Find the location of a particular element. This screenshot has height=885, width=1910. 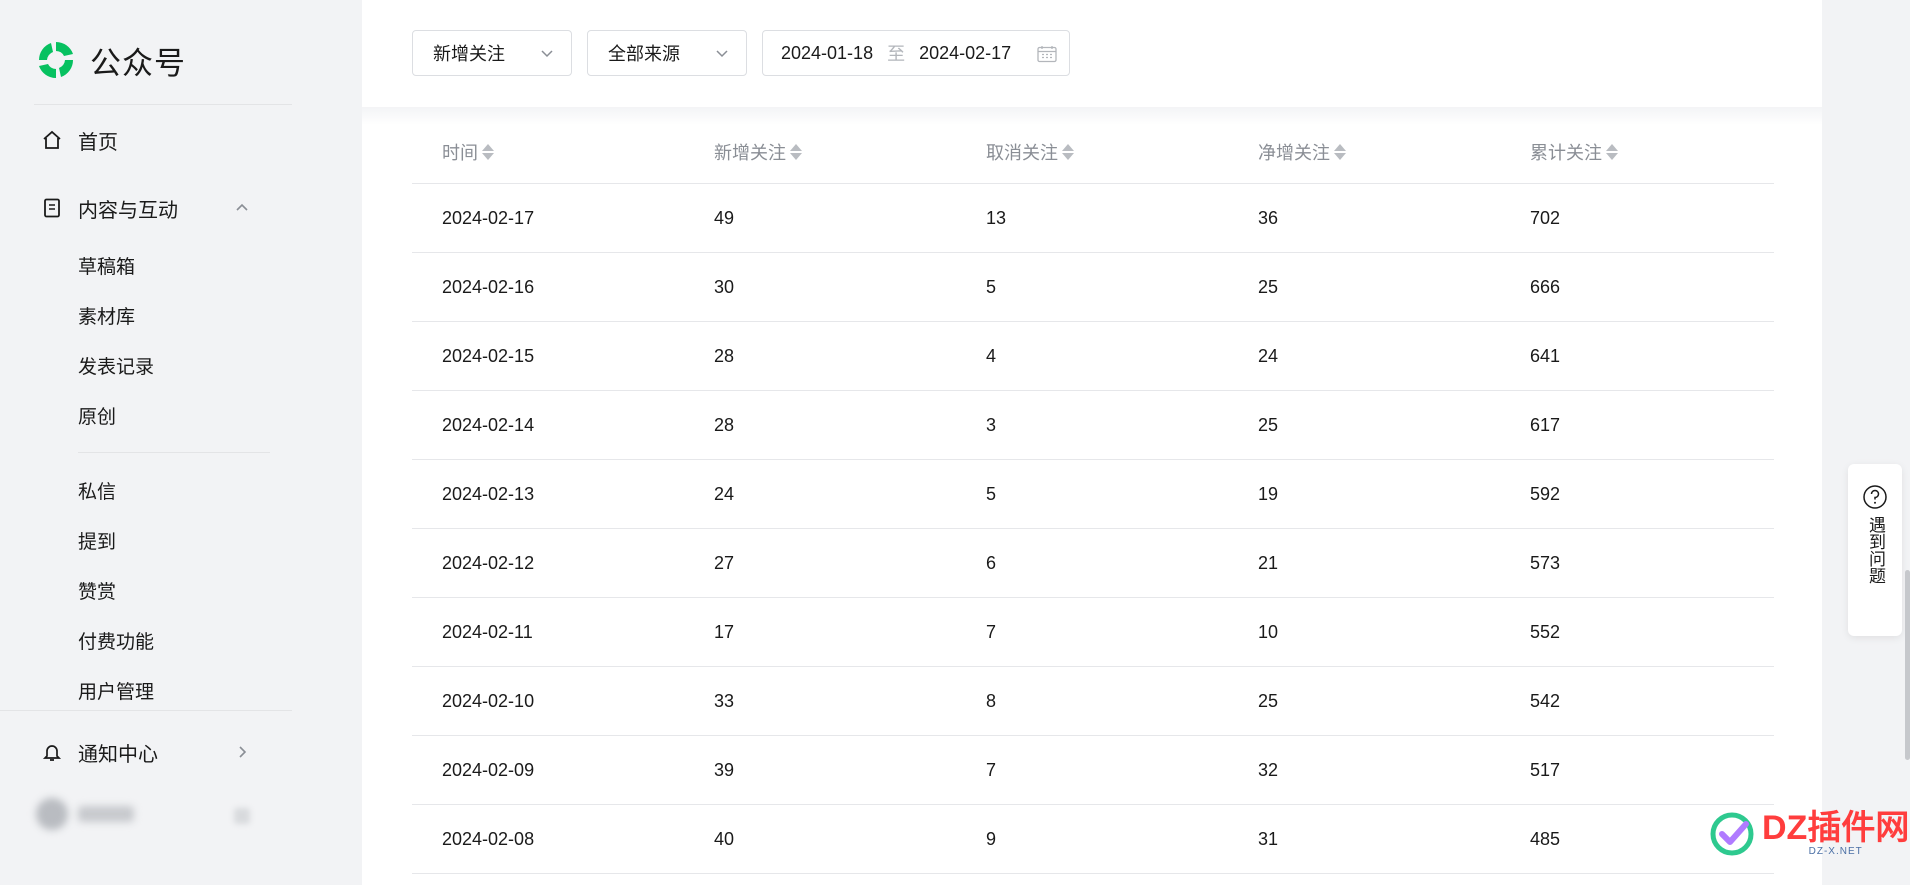

column-header-time: 时间 is located at coordinates (468, 152).